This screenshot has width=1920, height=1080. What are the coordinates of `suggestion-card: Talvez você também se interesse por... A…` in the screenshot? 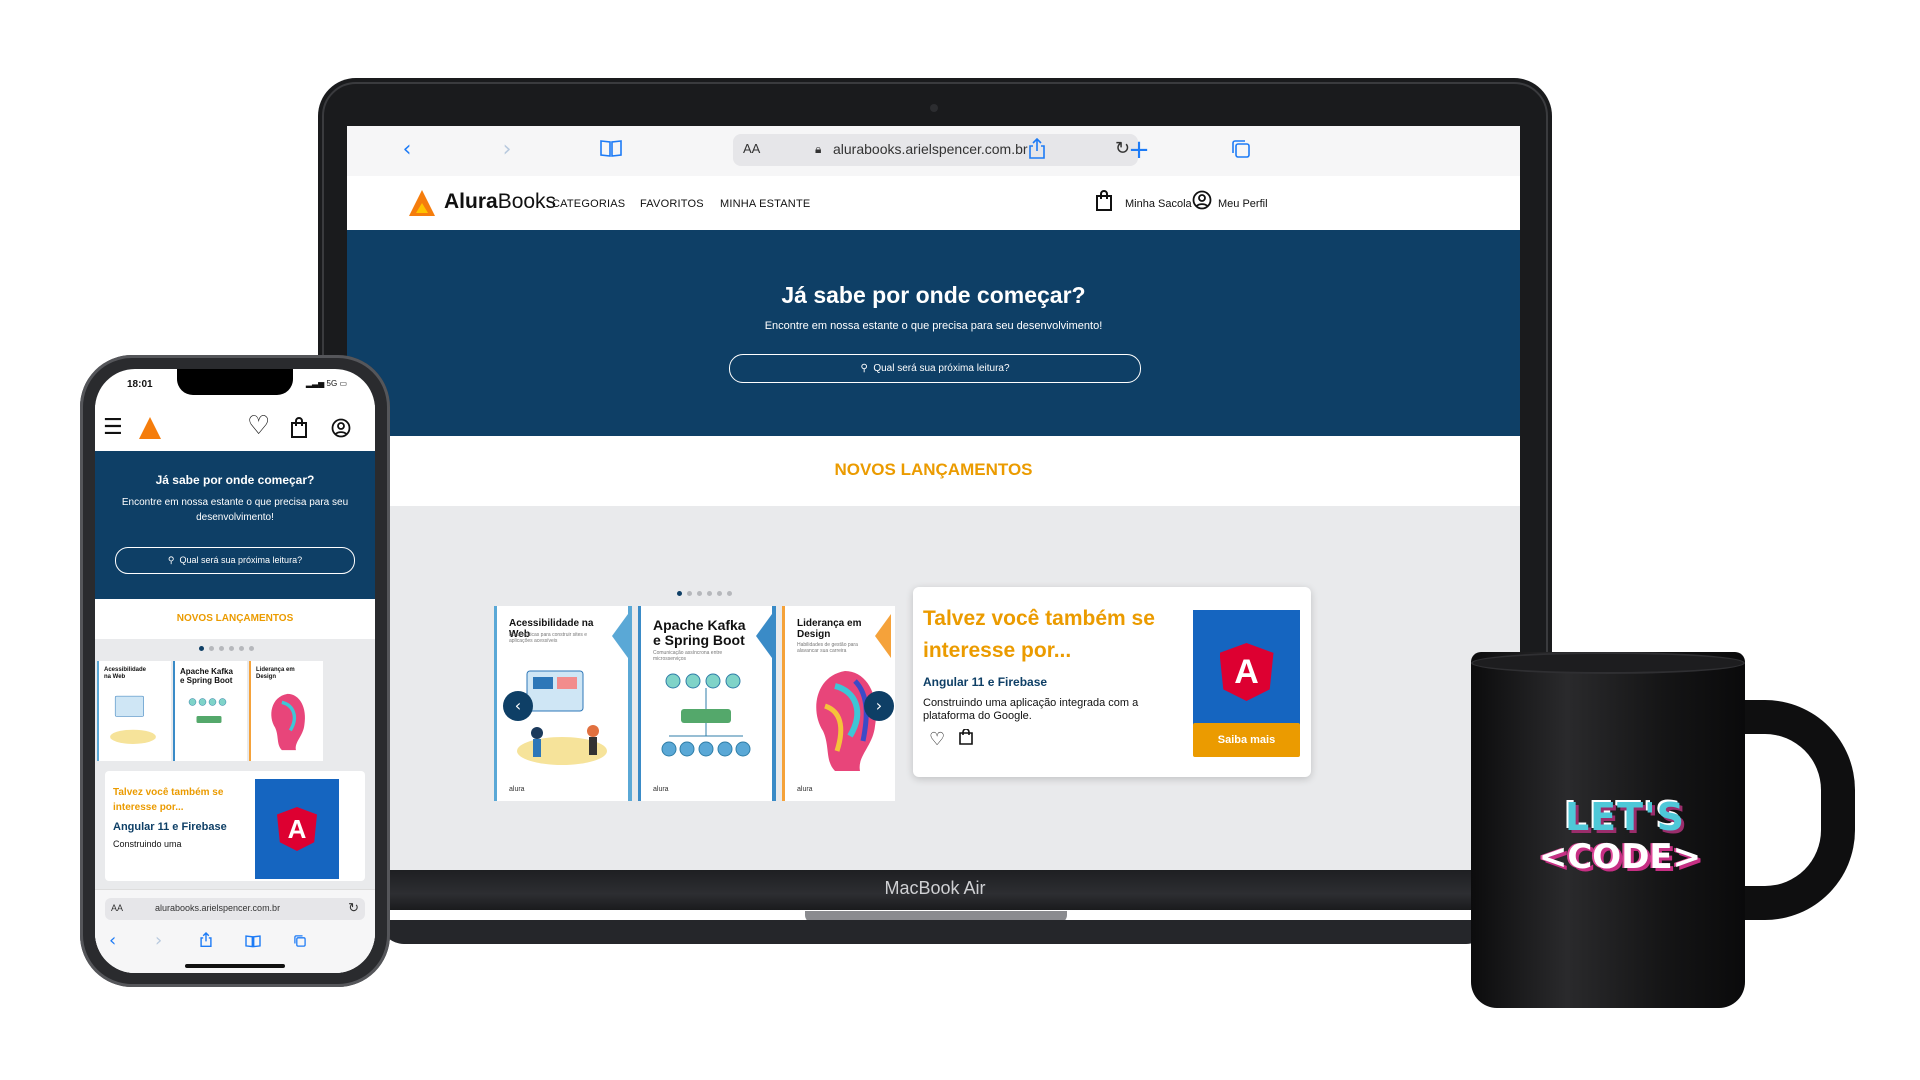 It's located at (1112, 682).